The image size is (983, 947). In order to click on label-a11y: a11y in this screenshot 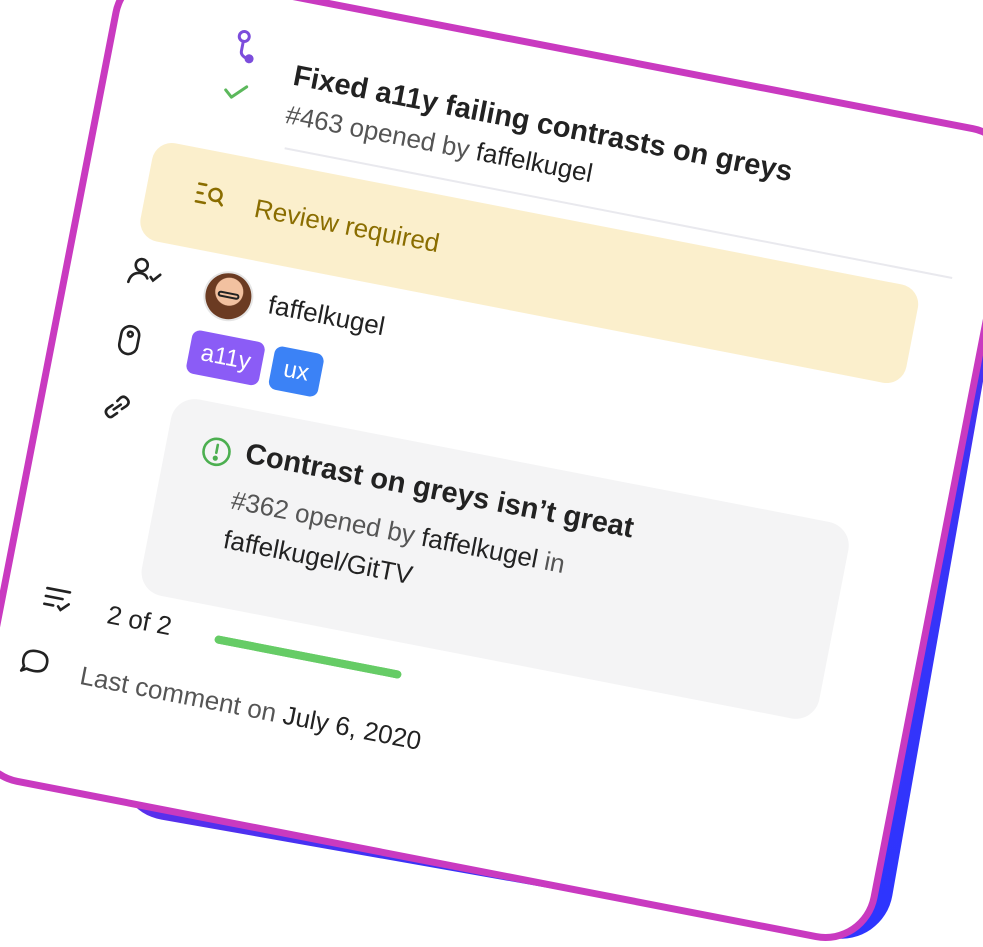, I will do `click(226, 358)`.